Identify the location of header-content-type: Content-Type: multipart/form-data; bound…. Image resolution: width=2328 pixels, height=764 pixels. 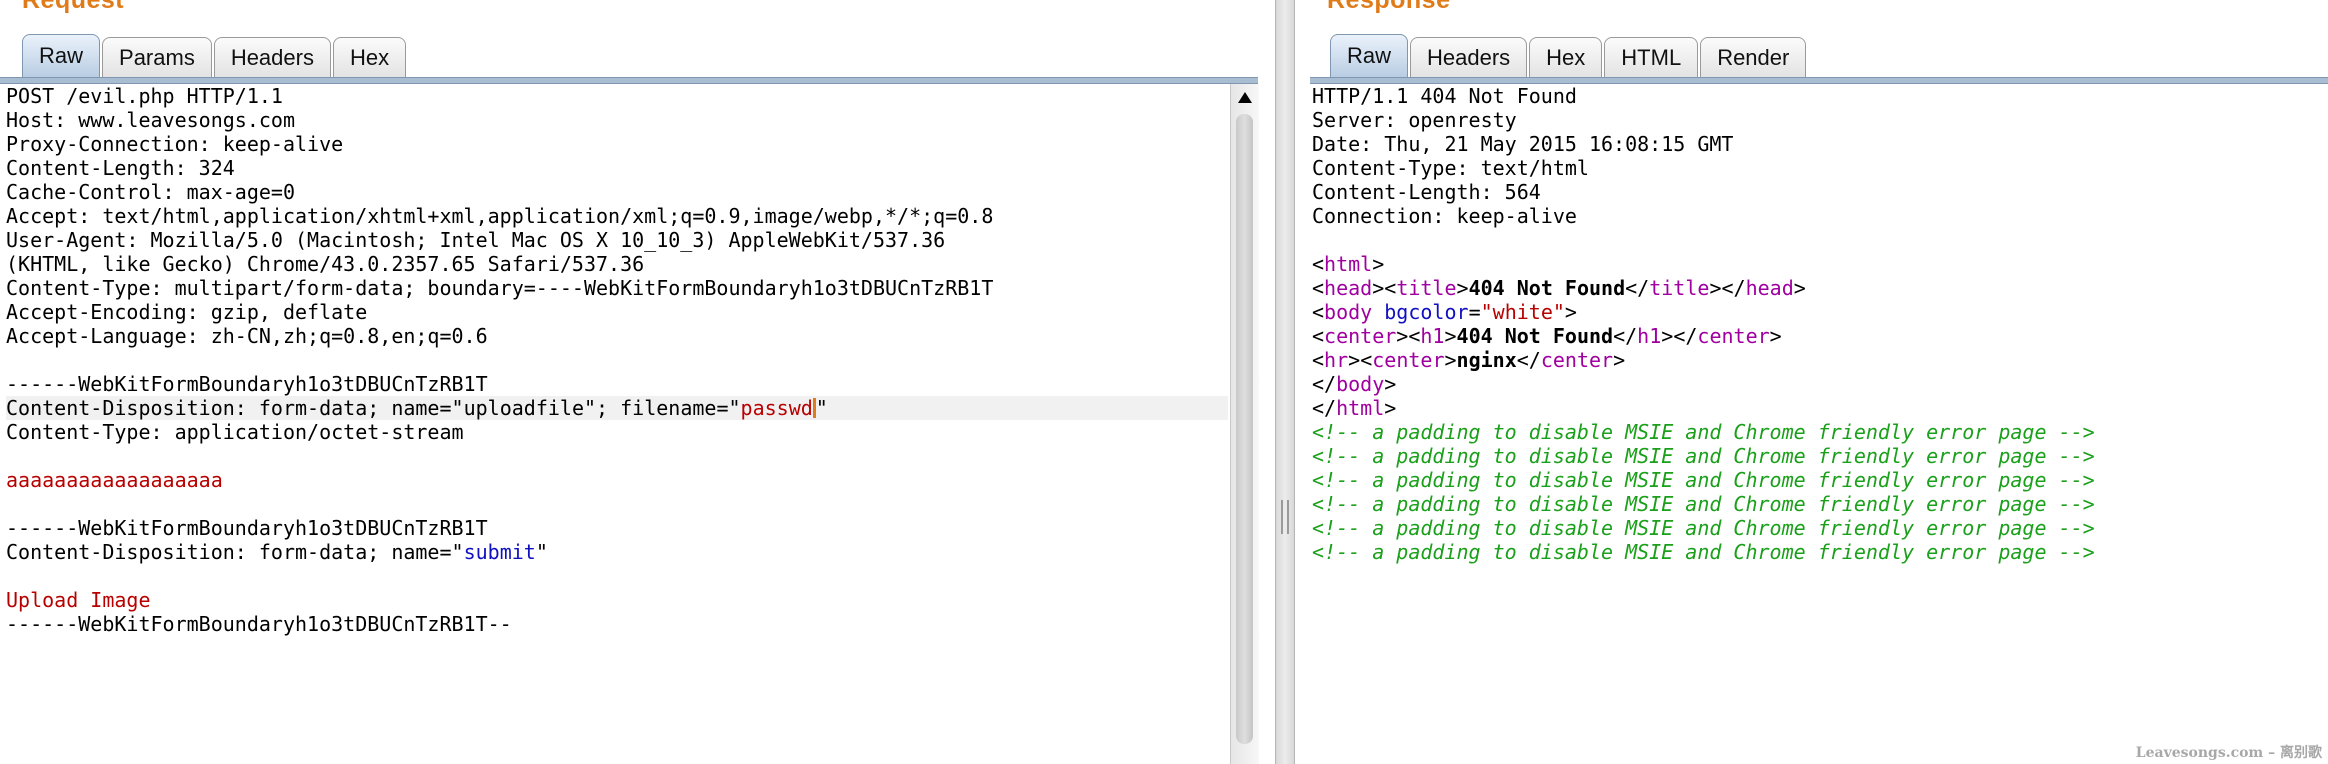
(500, 288).